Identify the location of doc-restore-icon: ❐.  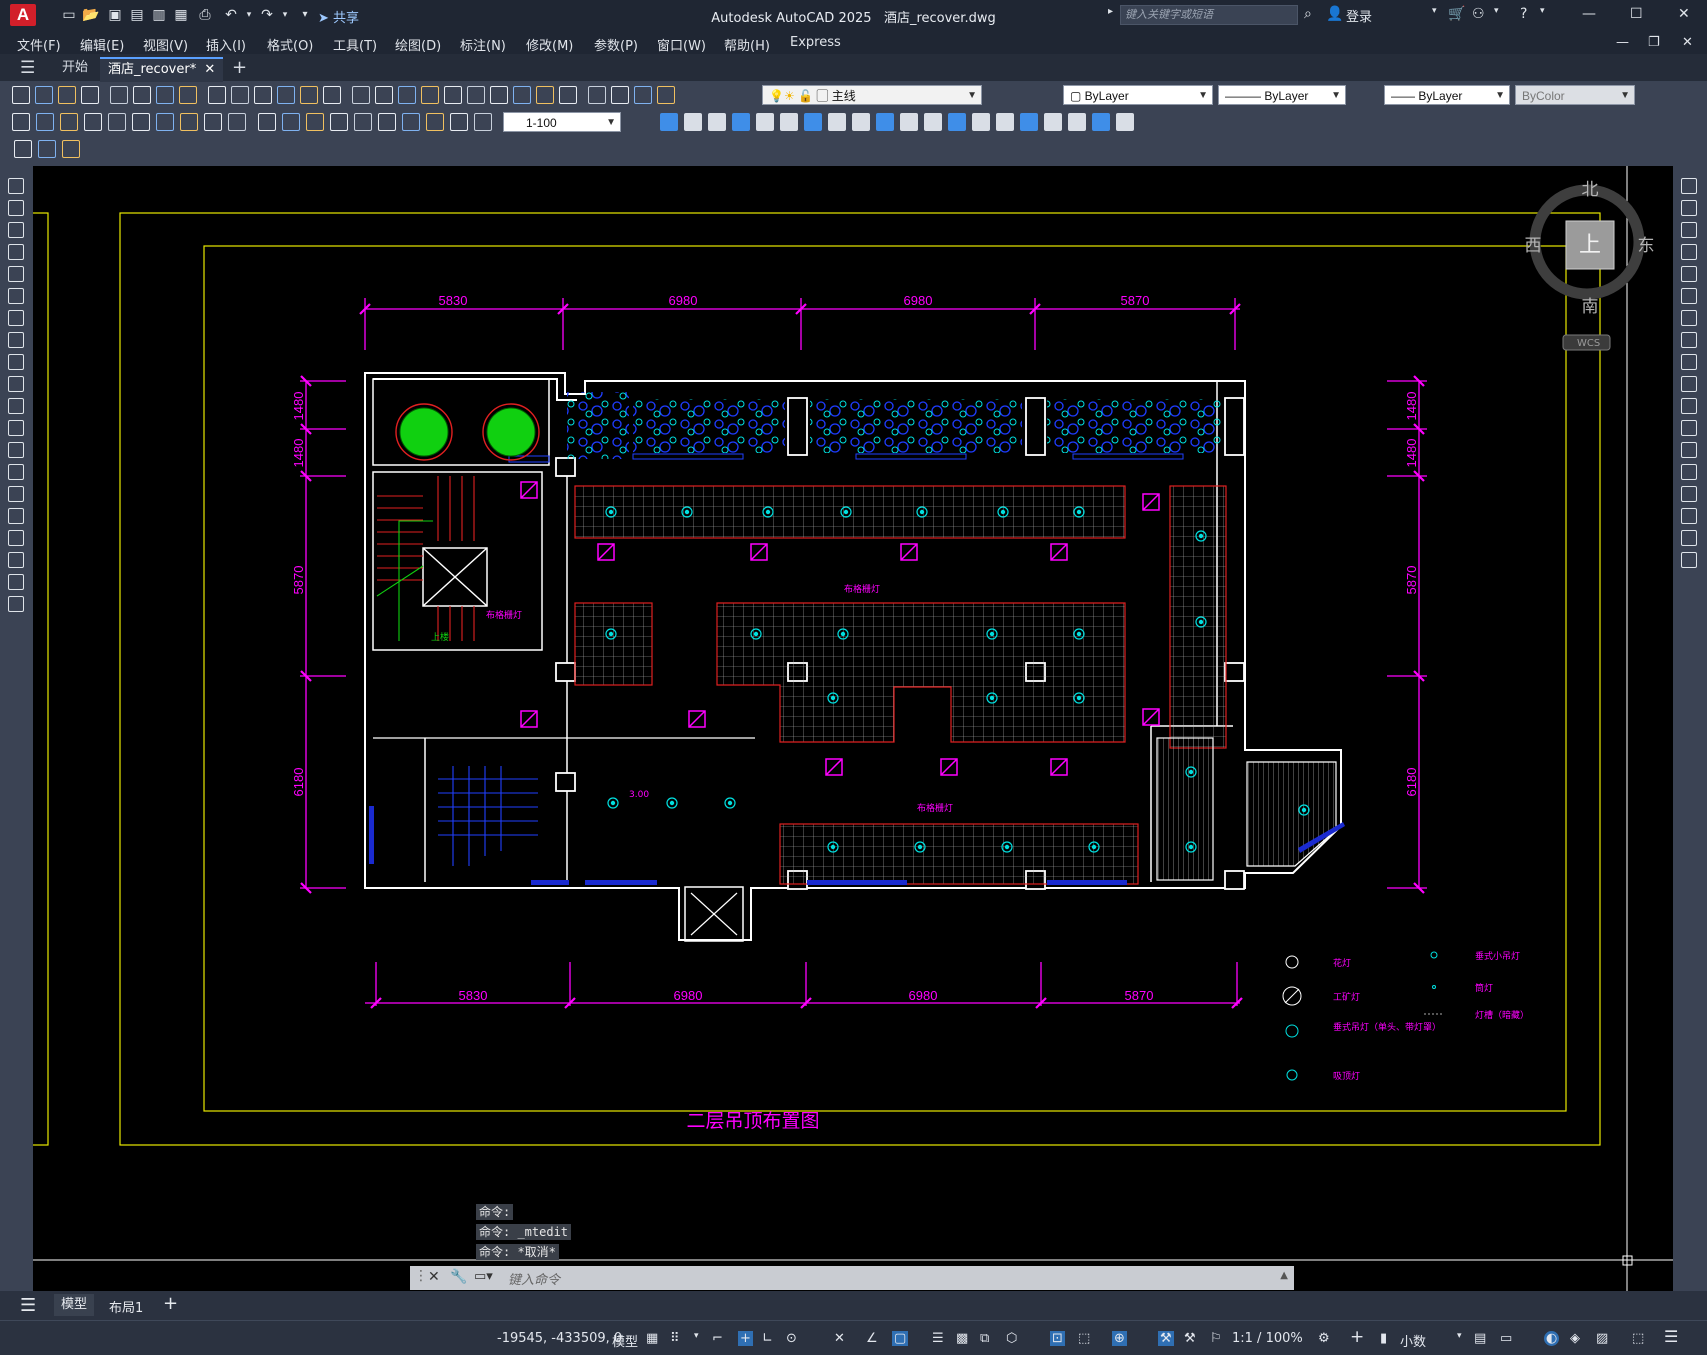
(1654, 42).